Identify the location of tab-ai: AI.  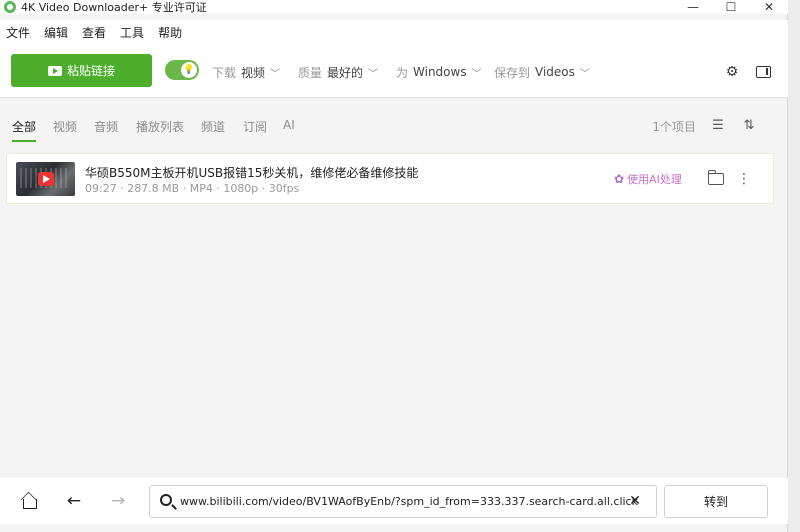
(289, 130).